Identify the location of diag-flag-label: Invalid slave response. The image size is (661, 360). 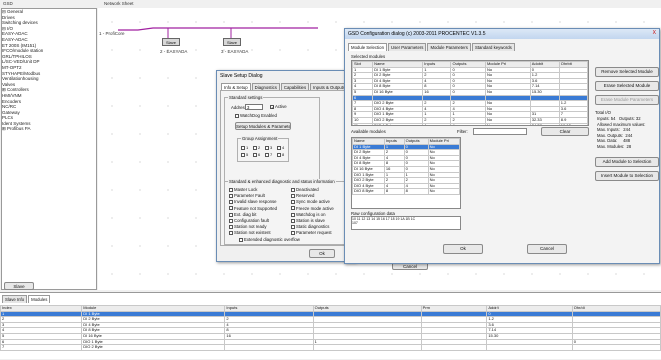
(255, 202).